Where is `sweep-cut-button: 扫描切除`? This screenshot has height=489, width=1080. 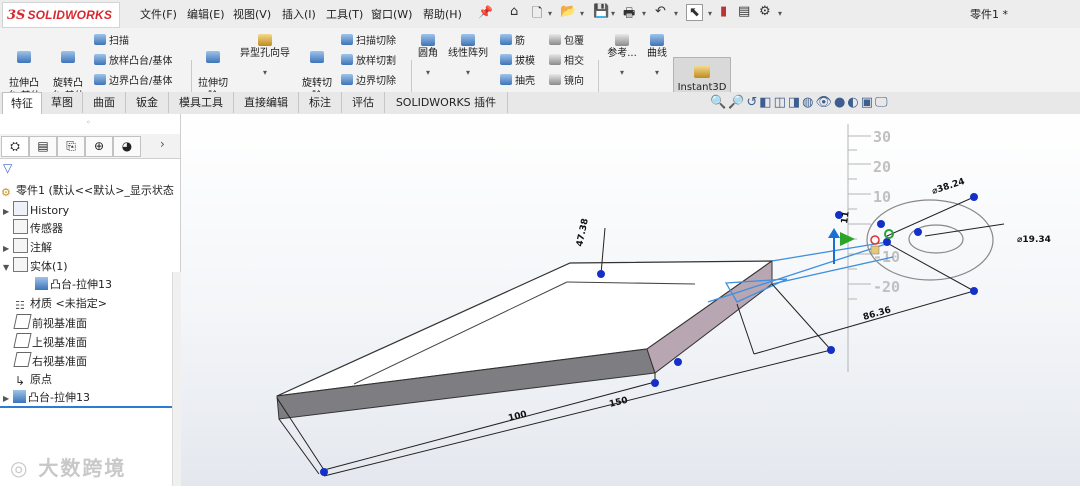
sweep-cut-button: 扫描切除 is located at coordinates (368, 39).